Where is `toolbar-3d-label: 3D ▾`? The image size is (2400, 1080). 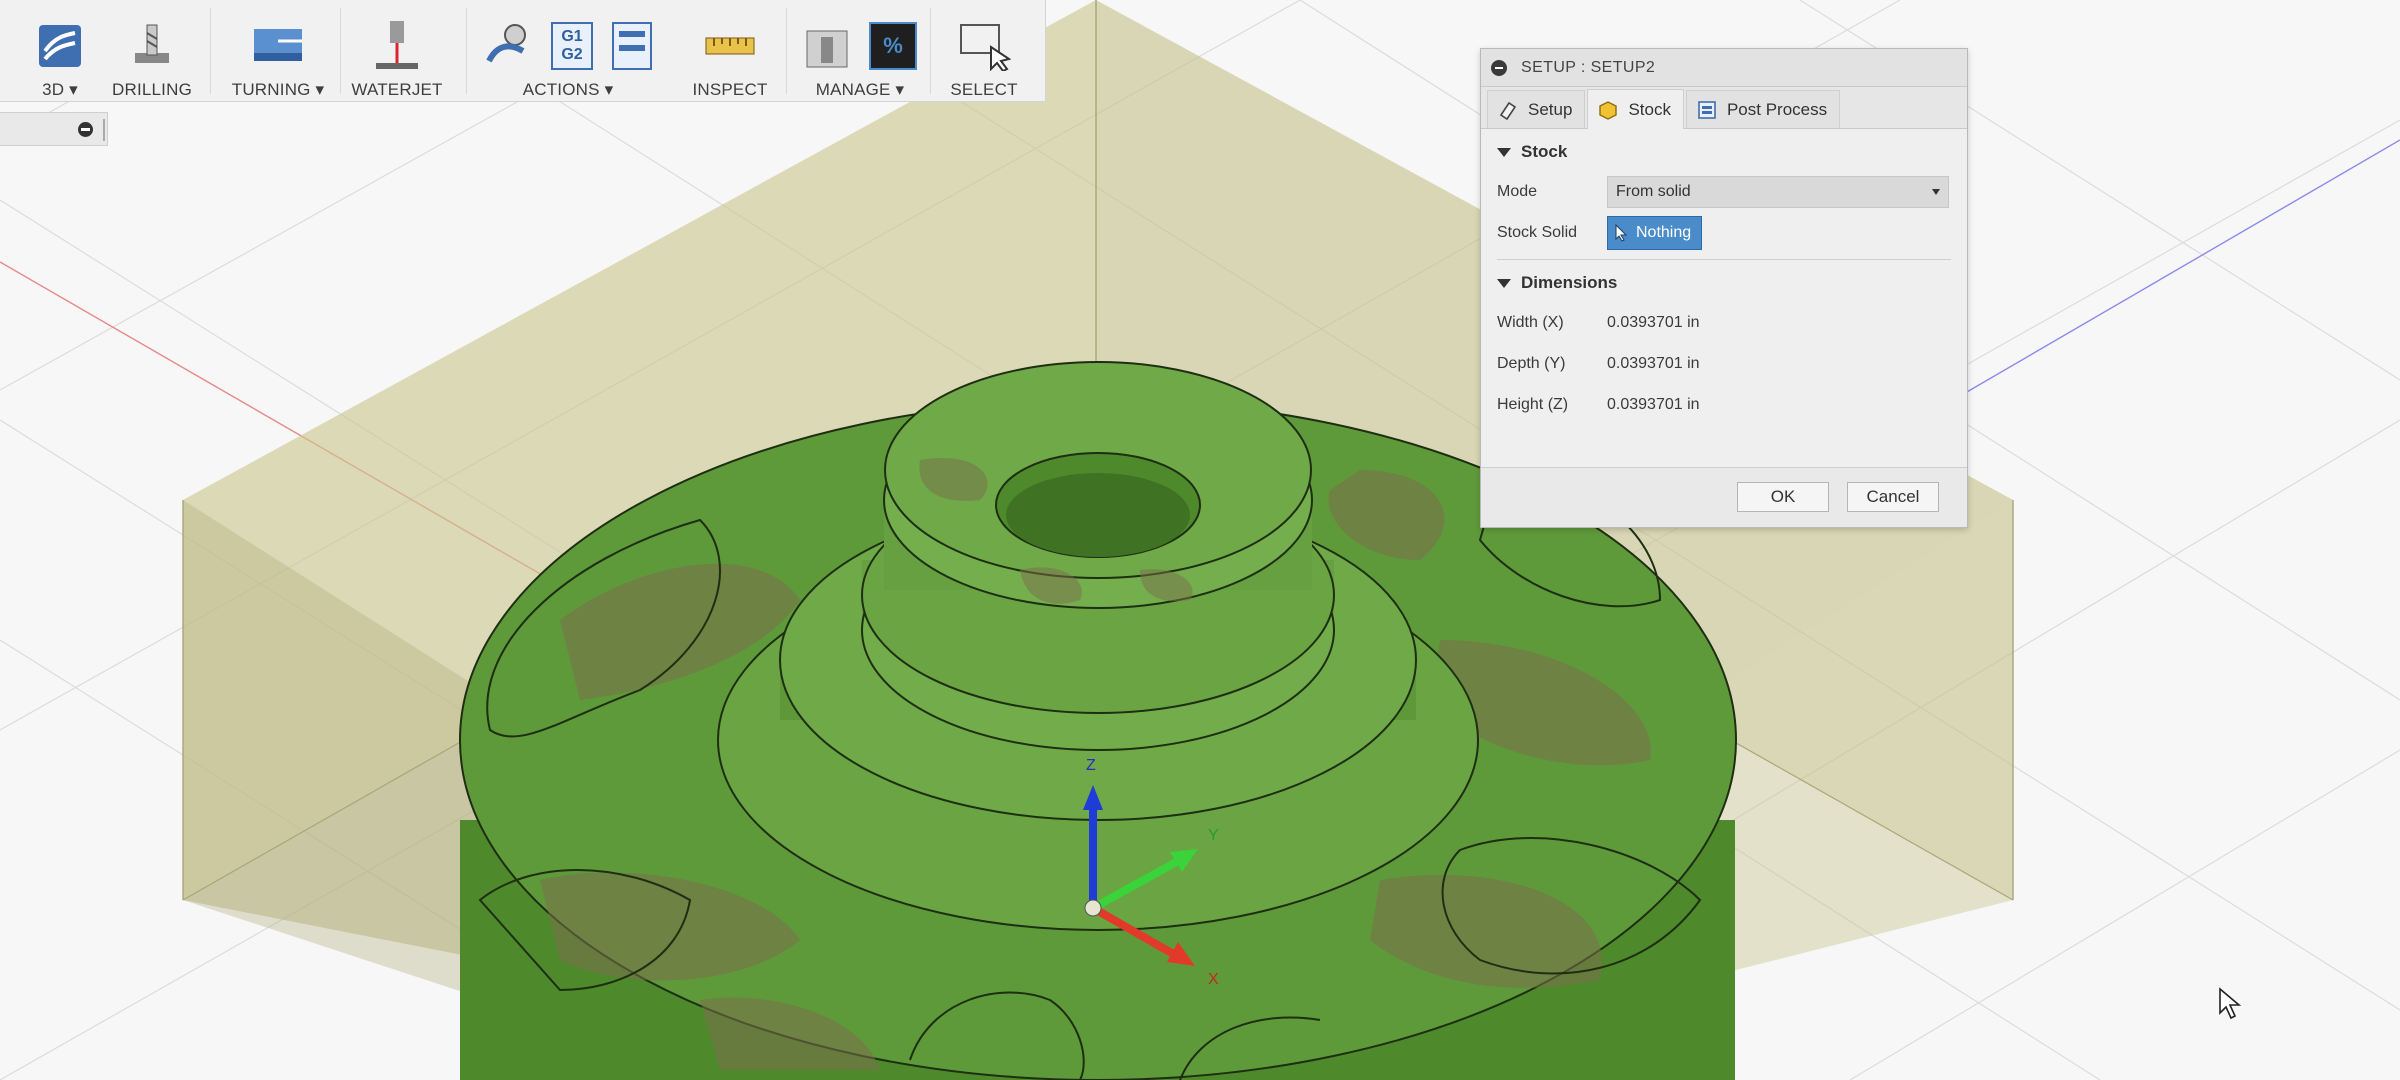
toolbar-3d-label: 3D ▾ is located at coordinates (60, 89).